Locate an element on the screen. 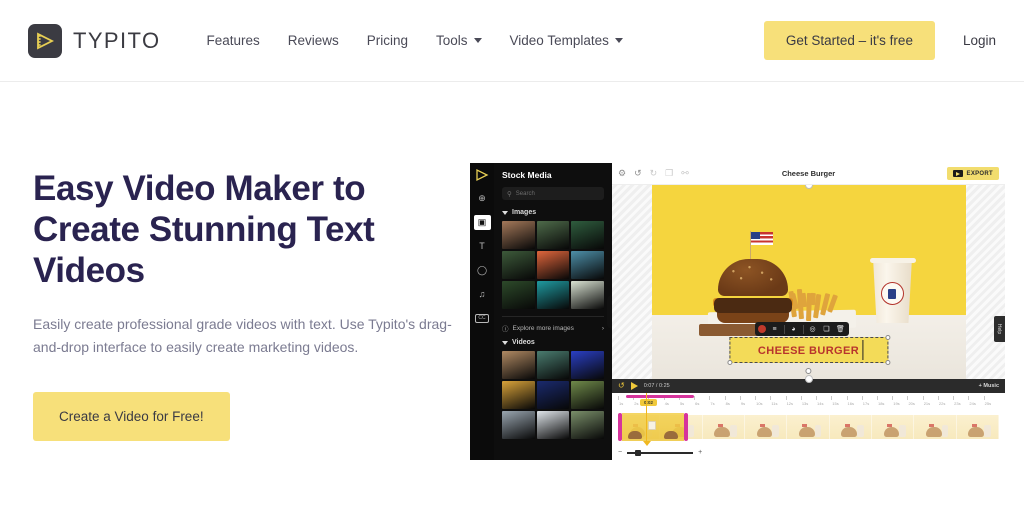  add-music-button: + Music is located at coordinates (989, 386).